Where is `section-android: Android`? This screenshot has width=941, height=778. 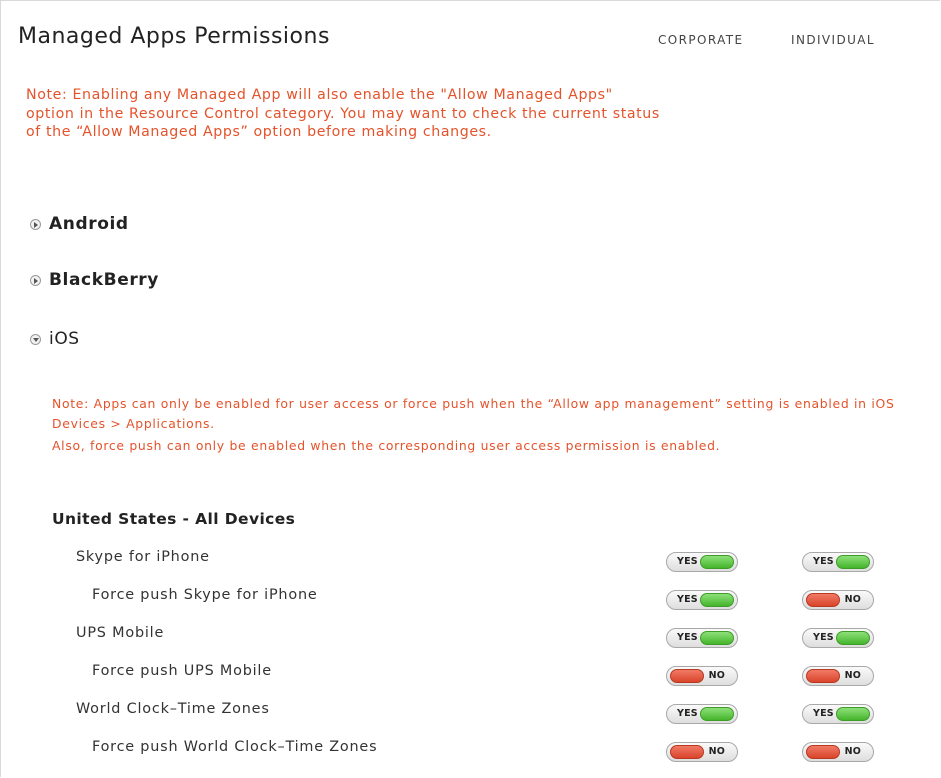
section-android: Android is located at coordinates (79, 224).